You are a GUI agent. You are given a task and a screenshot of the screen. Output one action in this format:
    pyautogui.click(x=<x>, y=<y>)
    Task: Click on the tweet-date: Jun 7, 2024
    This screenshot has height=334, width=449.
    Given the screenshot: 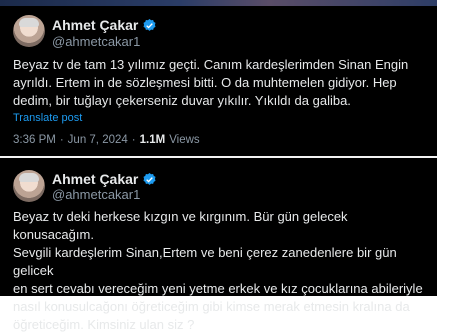 What is the action you would take?
    pyautogui.click(x=98, y=140)
    